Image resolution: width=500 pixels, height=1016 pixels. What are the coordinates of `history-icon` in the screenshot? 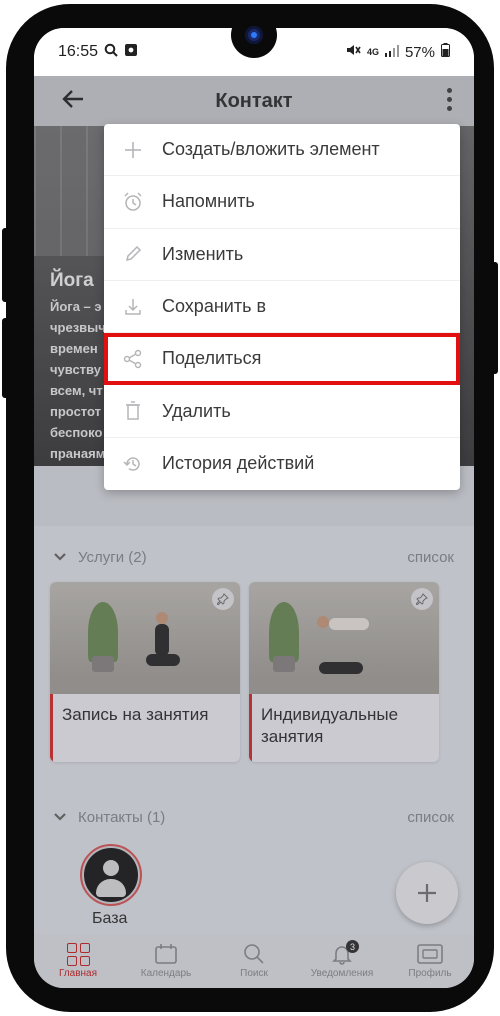 It's located at (133, 464).